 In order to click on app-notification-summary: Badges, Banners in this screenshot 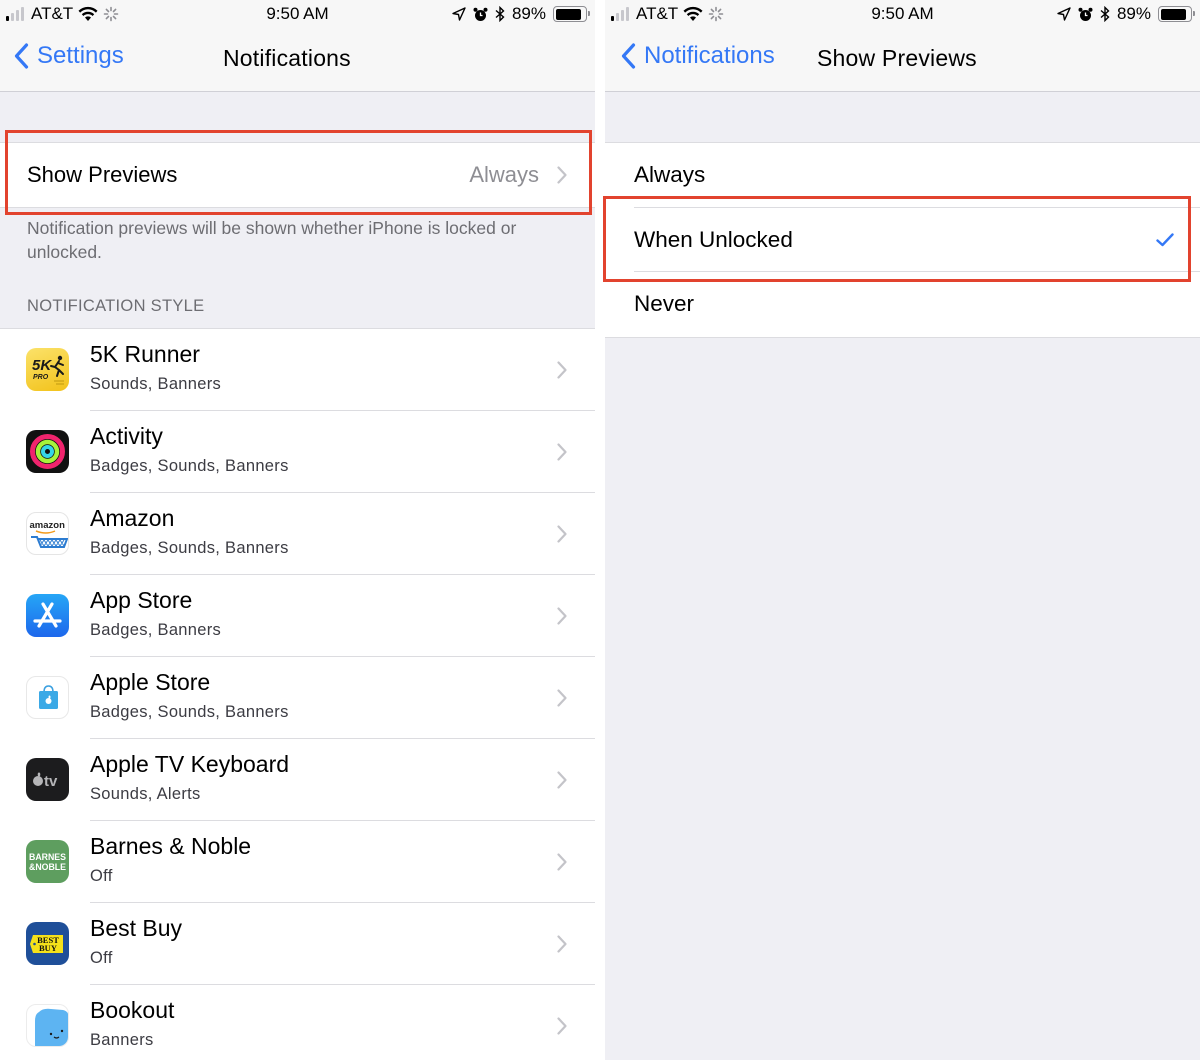, I will do `click(156, 630)`.